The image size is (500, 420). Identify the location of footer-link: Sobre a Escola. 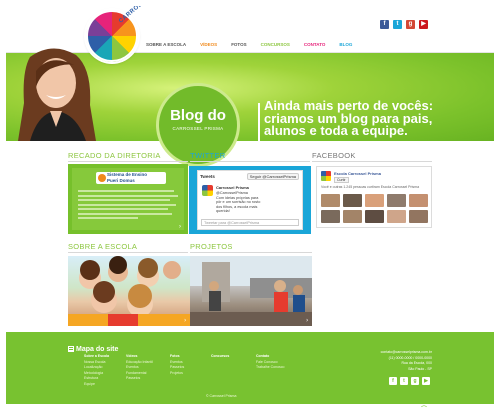
(96, 357).